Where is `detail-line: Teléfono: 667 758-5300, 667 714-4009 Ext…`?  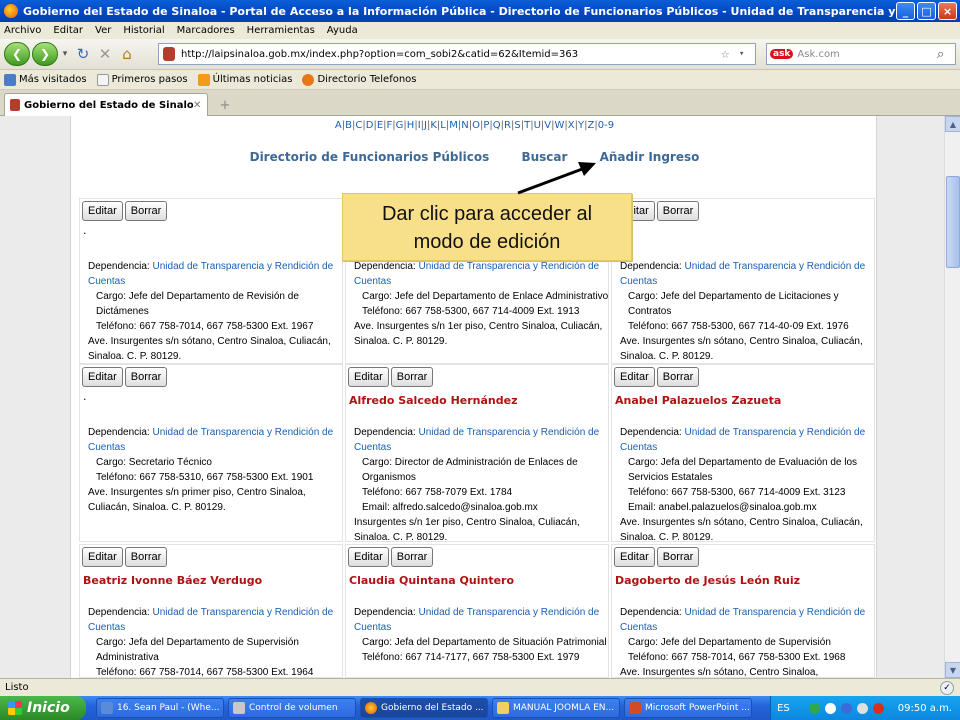
detail-line: Teléfono: 667 758-5300, 667 714-4009 Ext… is located at coordinates (737, 492).